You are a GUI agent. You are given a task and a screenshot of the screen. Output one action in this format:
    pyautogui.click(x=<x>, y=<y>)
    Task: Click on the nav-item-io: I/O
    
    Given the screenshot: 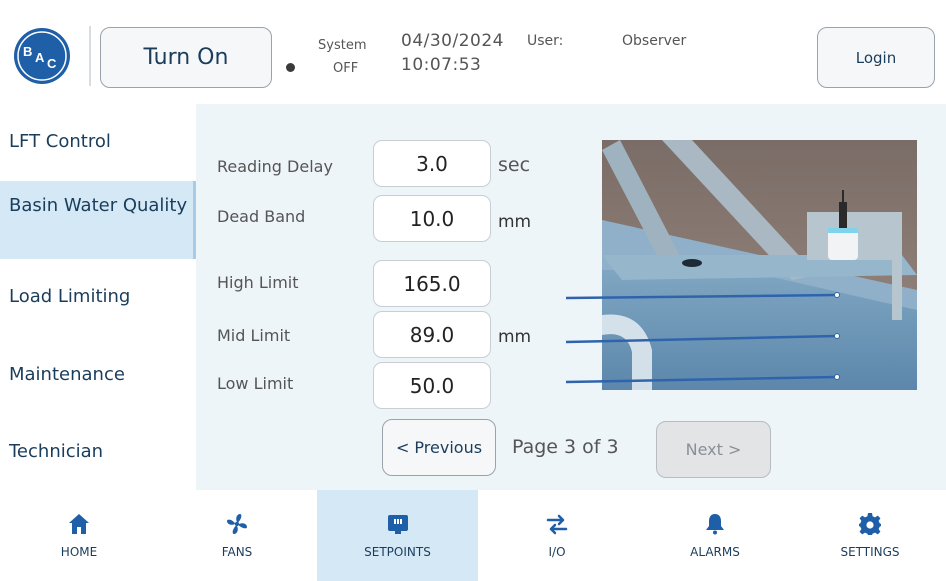 What is the action you would take?
    pyautogui.click(x=557, y=535)
    